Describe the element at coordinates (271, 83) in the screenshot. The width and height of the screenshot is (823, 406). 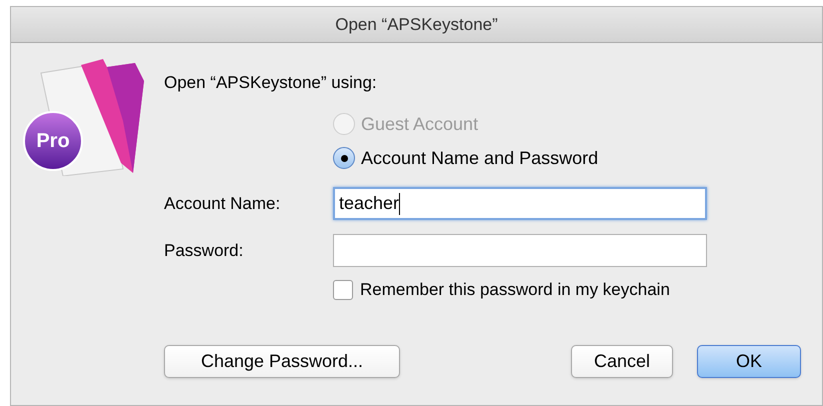
I see `dialog-heading: Open “APSKeystone” using:` at that location.